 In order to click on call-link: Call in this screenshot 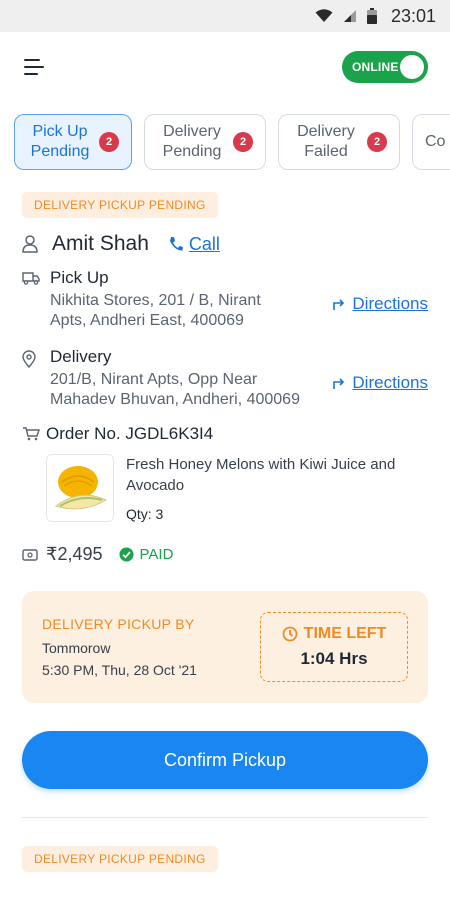, I will do `click(194, 244)`.